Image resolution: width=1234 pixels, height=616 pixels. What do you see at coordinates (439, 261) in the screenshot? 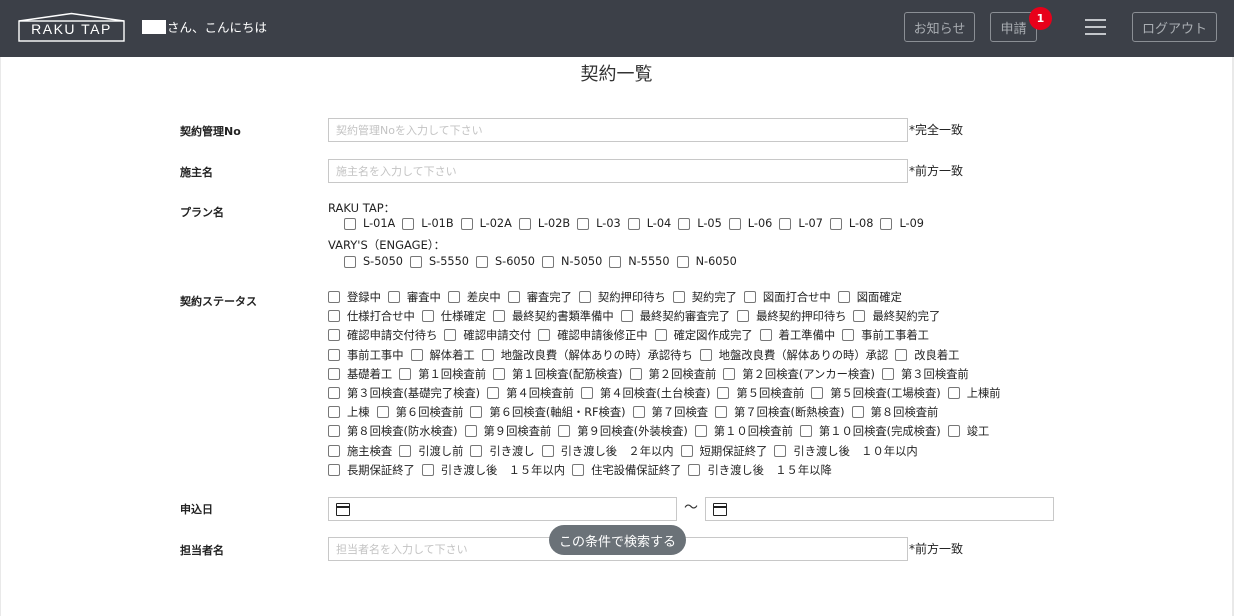
I see `plan-option-checkbox: S-5550` at bounding box center [439, 261].